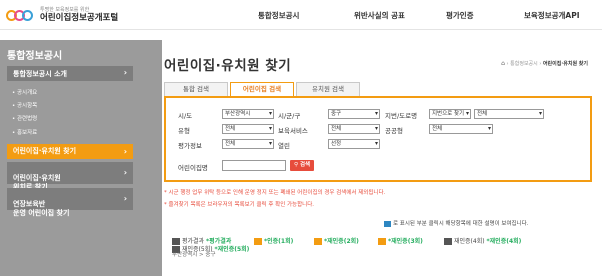  Describe the element at coordinates (70, 73) in the screenshot. I see `sidebar-main-item: 통합정보공시 소개 ›` at that location.